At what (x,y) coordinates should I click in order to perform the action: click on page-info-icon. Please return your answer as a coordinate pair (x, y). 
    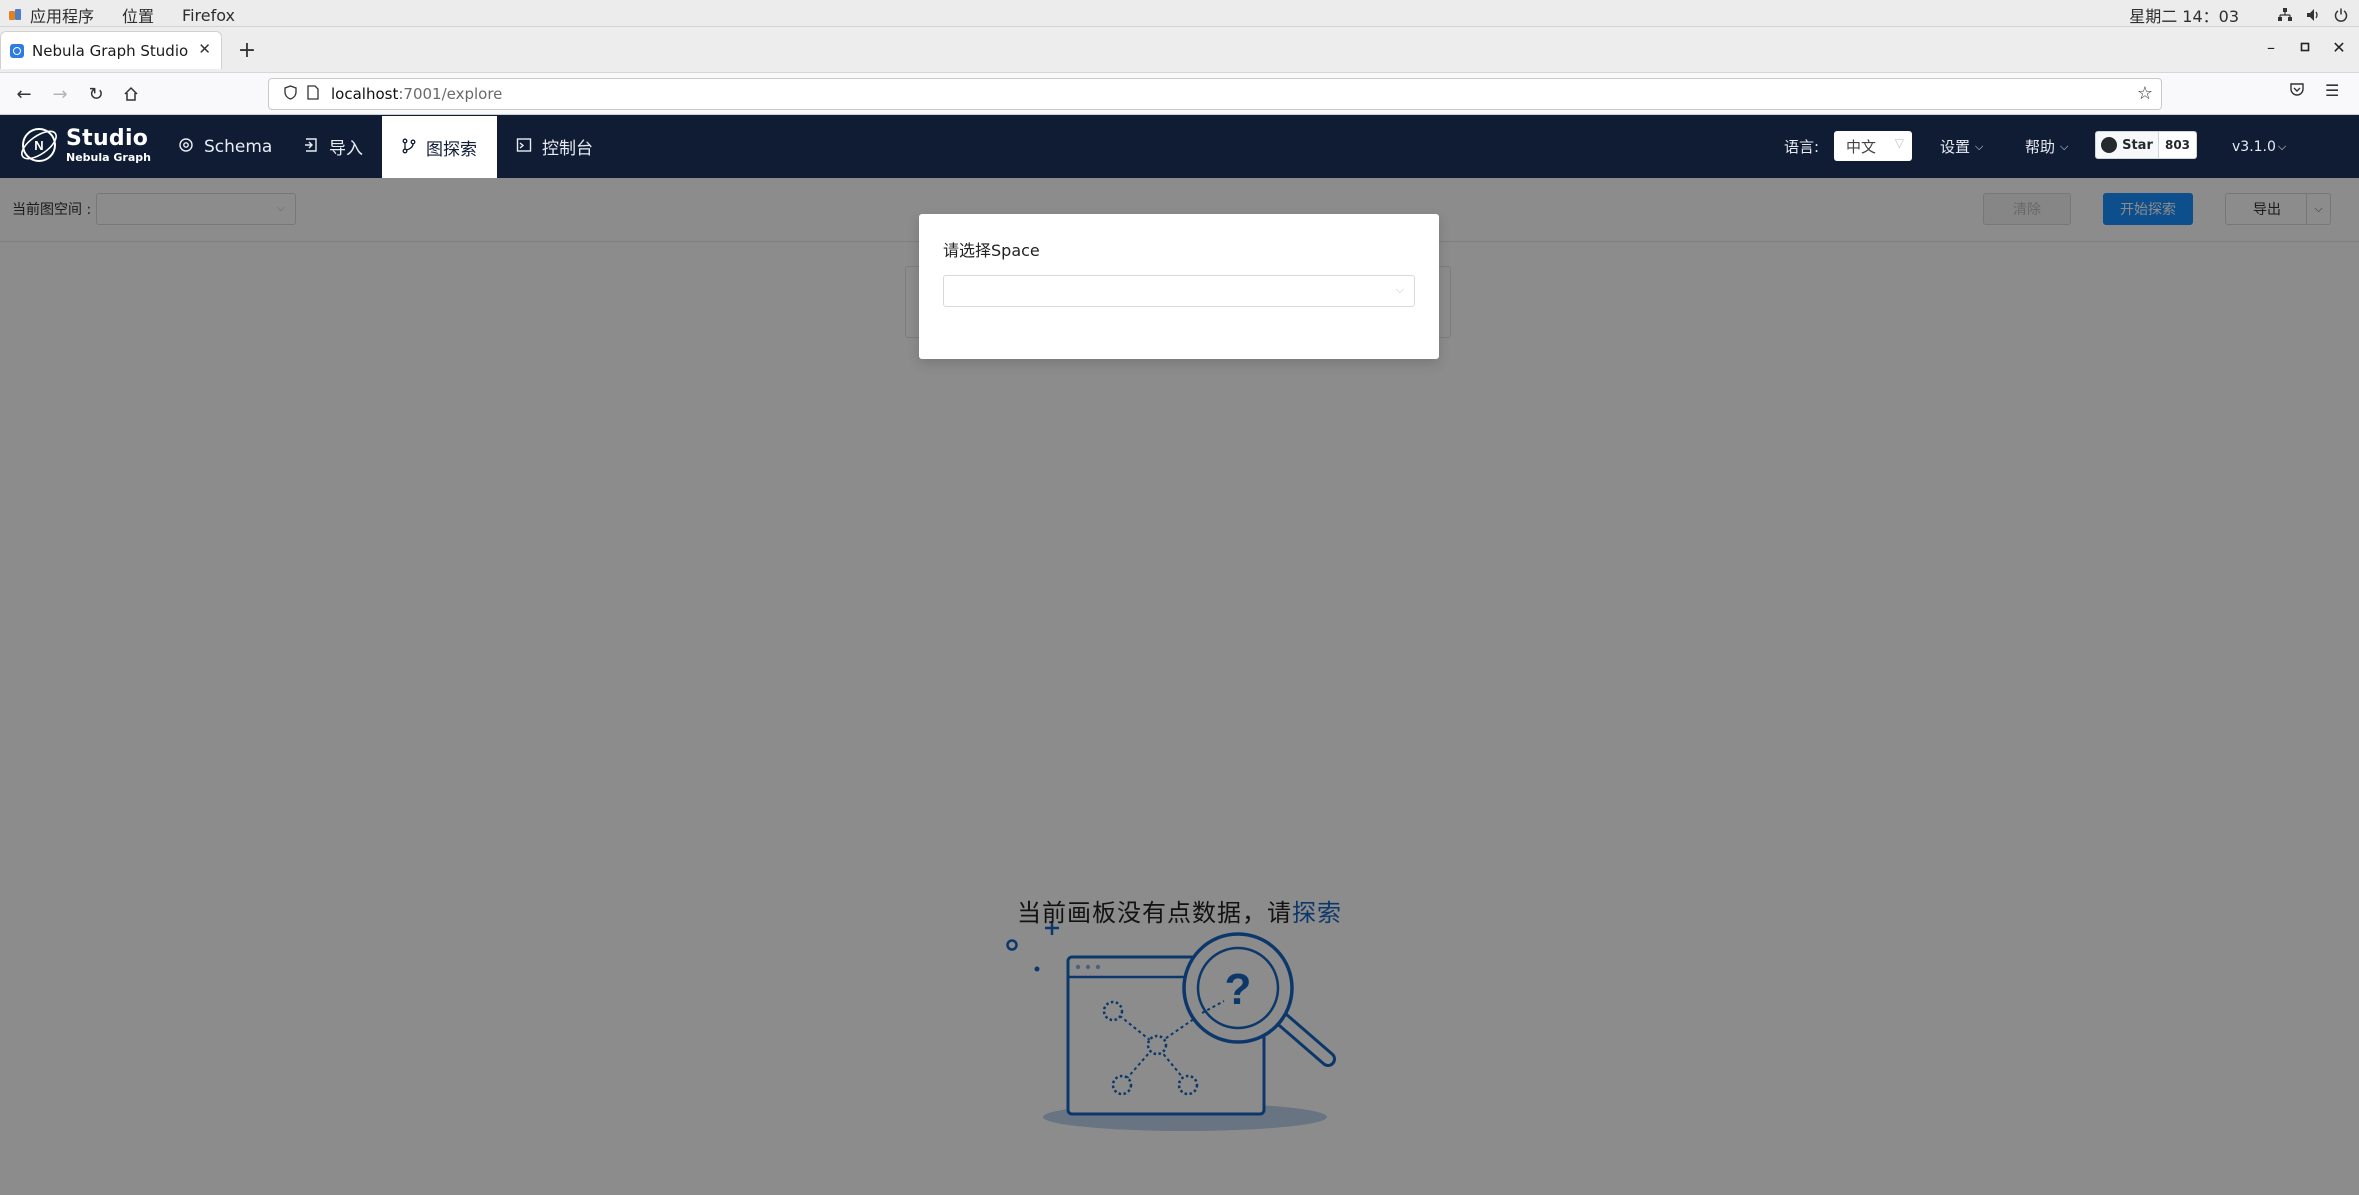
    Looking at the image, I should click on (313, 94).